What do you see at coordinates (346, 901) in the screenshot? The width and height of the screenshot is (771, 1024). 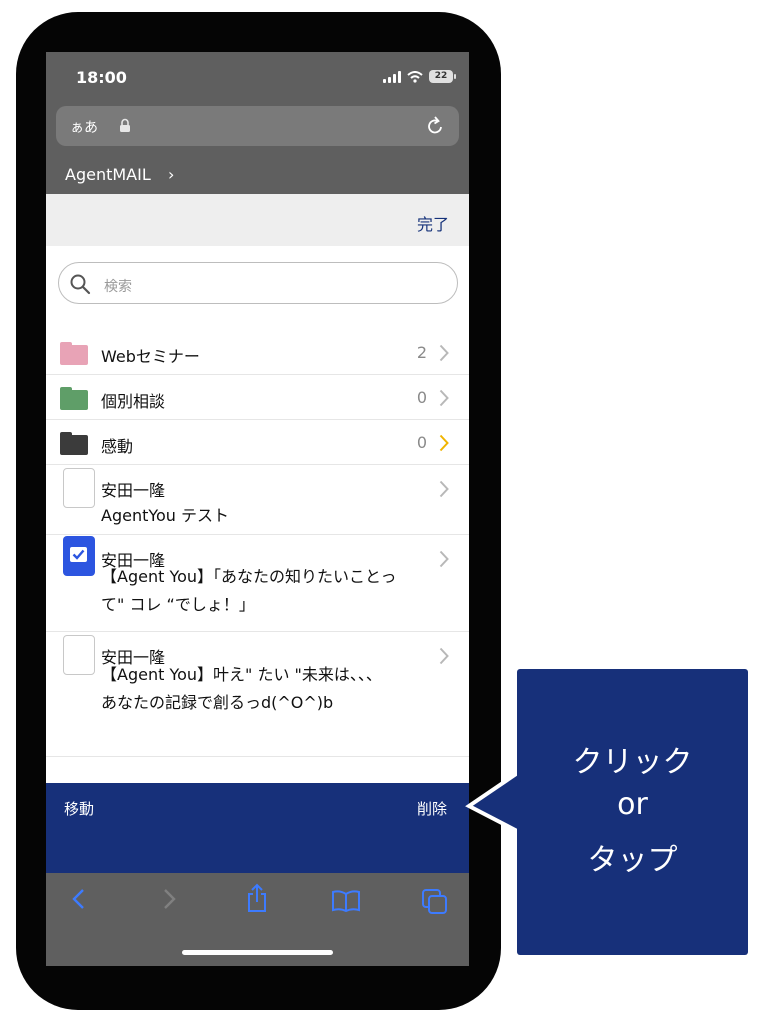 I see `bookmarks-icon` at bounding box center [346, 901].